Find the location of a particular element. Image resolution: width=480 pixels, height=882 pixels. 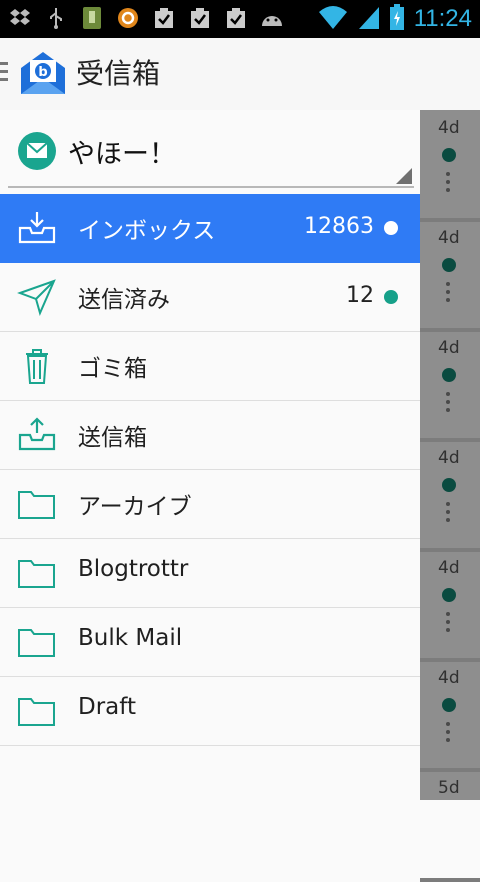

signal-icon is located at coordinates (369, 19).